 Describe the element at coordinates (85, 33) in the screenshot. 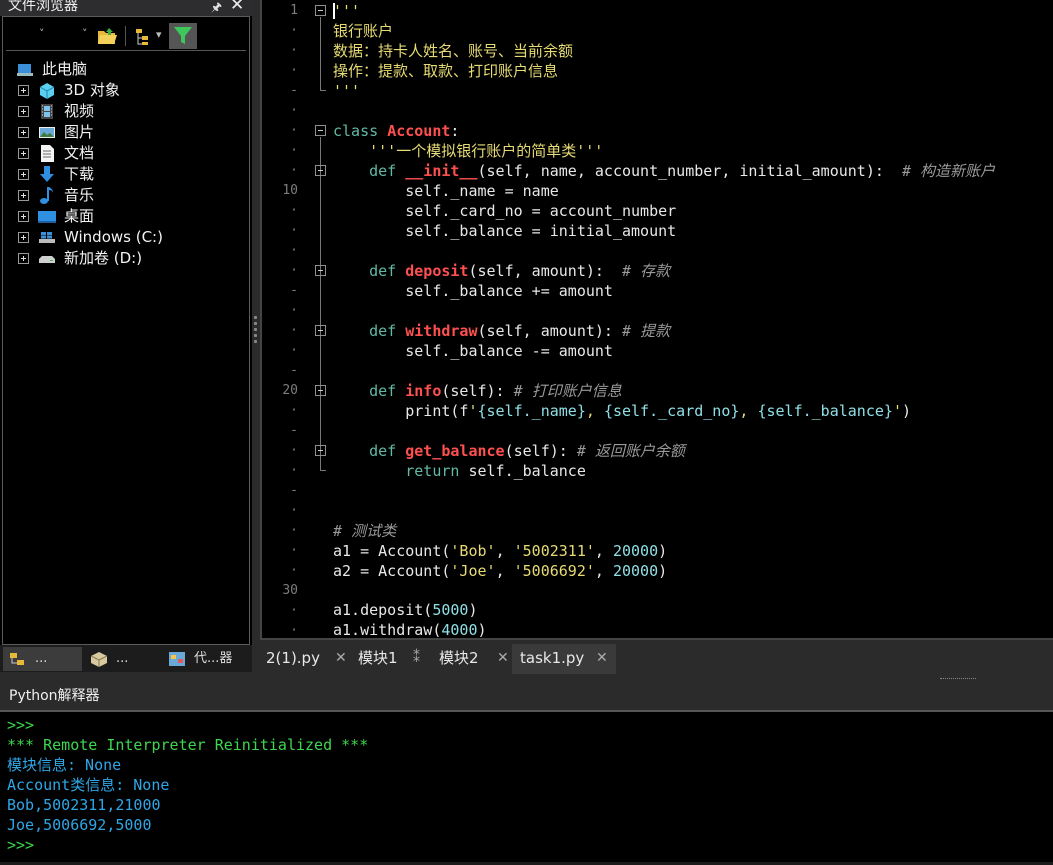

I see `forward-dropdown-chevron-icon: ˅` at that location.